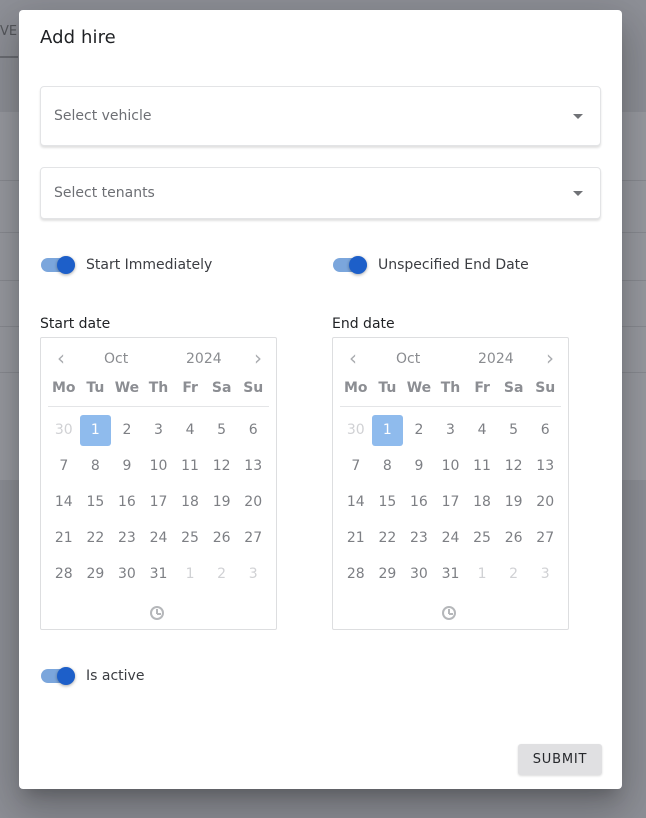 This screenshot has width=646, height=818. Describe the element at coordinates (58, 676) in the screenshot. I see `is-active-switch` at that location.